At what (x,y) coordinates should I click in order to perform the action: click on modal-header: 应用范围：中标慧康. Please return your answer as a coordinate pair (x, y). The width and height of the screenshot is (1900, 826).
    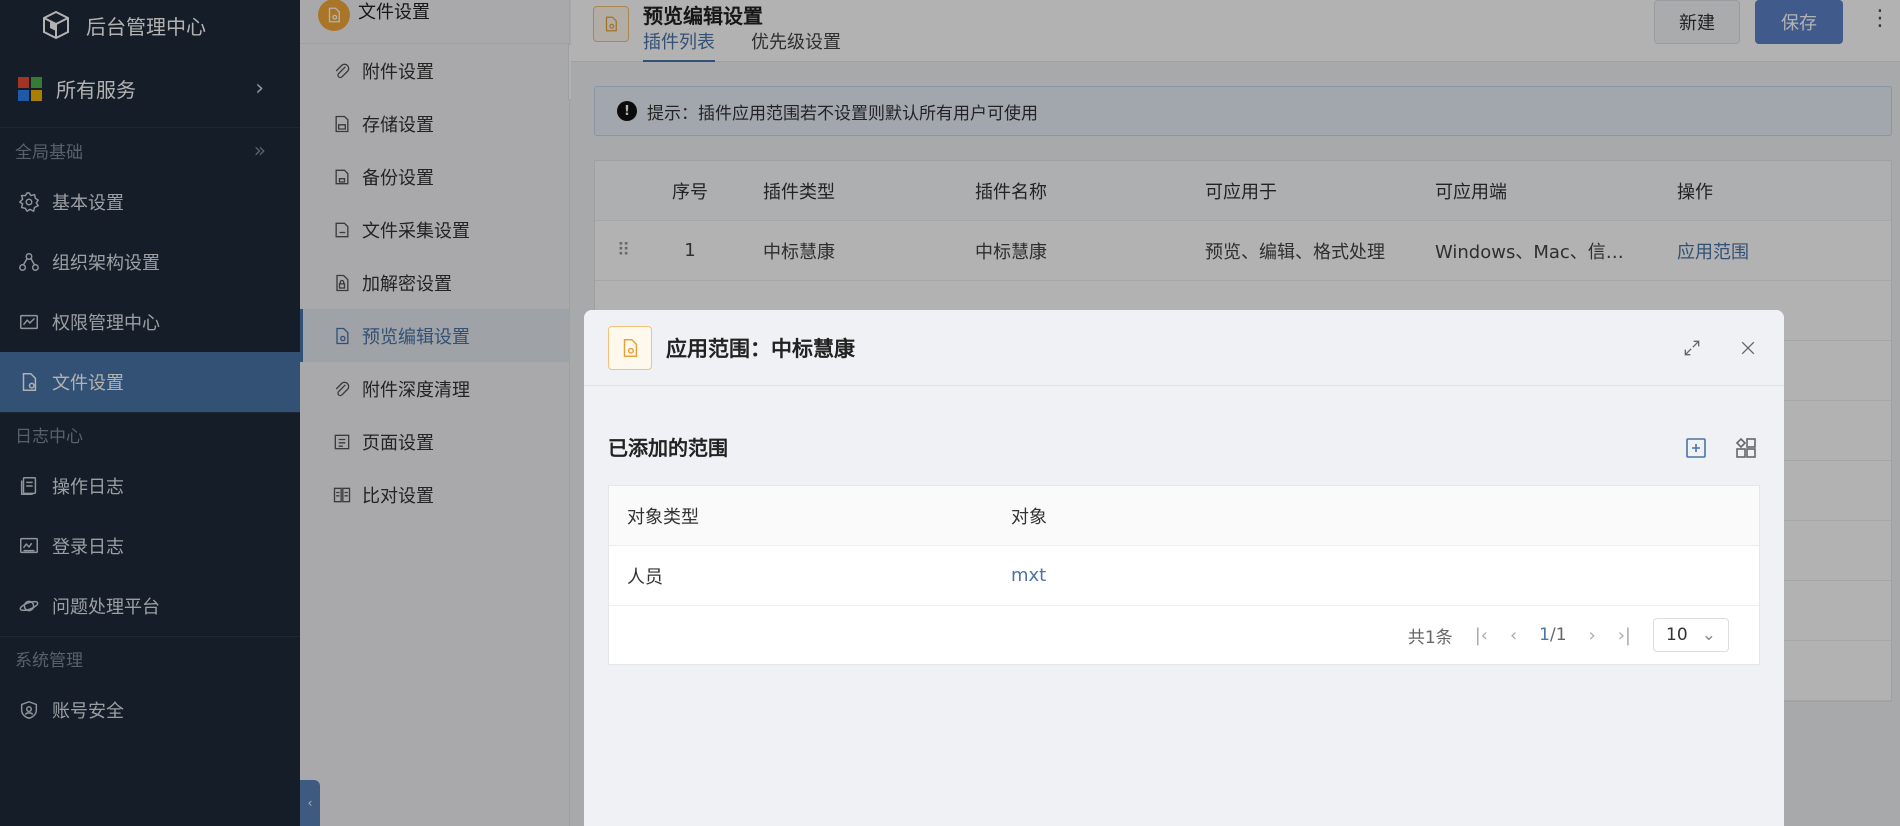
    Looking at the image, I should click on (1184, 348).